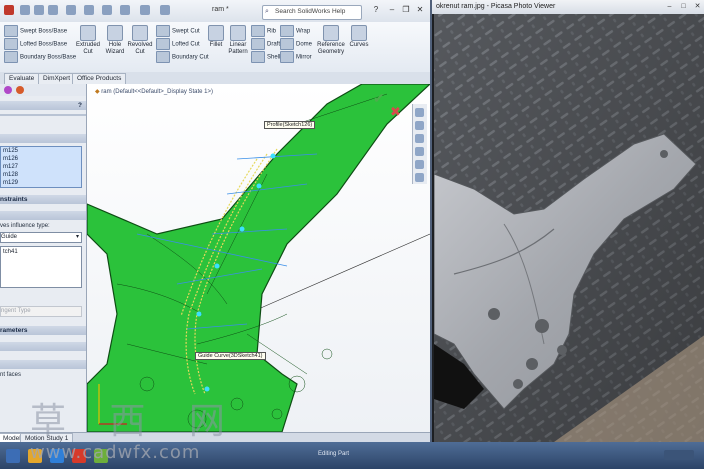  I want to click on draft-button: Draft, so click(265, 44).